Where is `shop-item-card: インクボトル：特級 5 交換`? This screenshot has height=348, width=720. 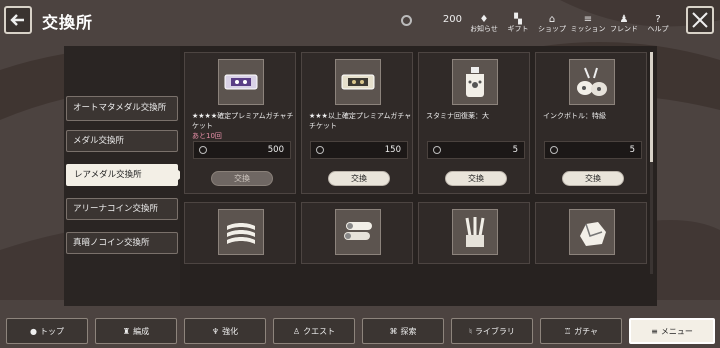
shop-item-card: インクボトル：特級 5 交換 is located at coordinates (591, 123).